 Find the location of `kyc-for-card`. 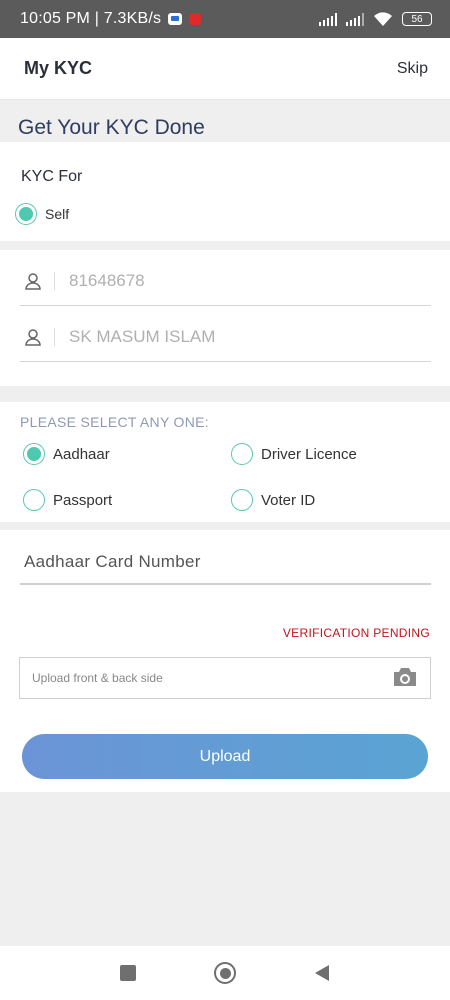

kyc-for-card is located at coordinates (225, 191).